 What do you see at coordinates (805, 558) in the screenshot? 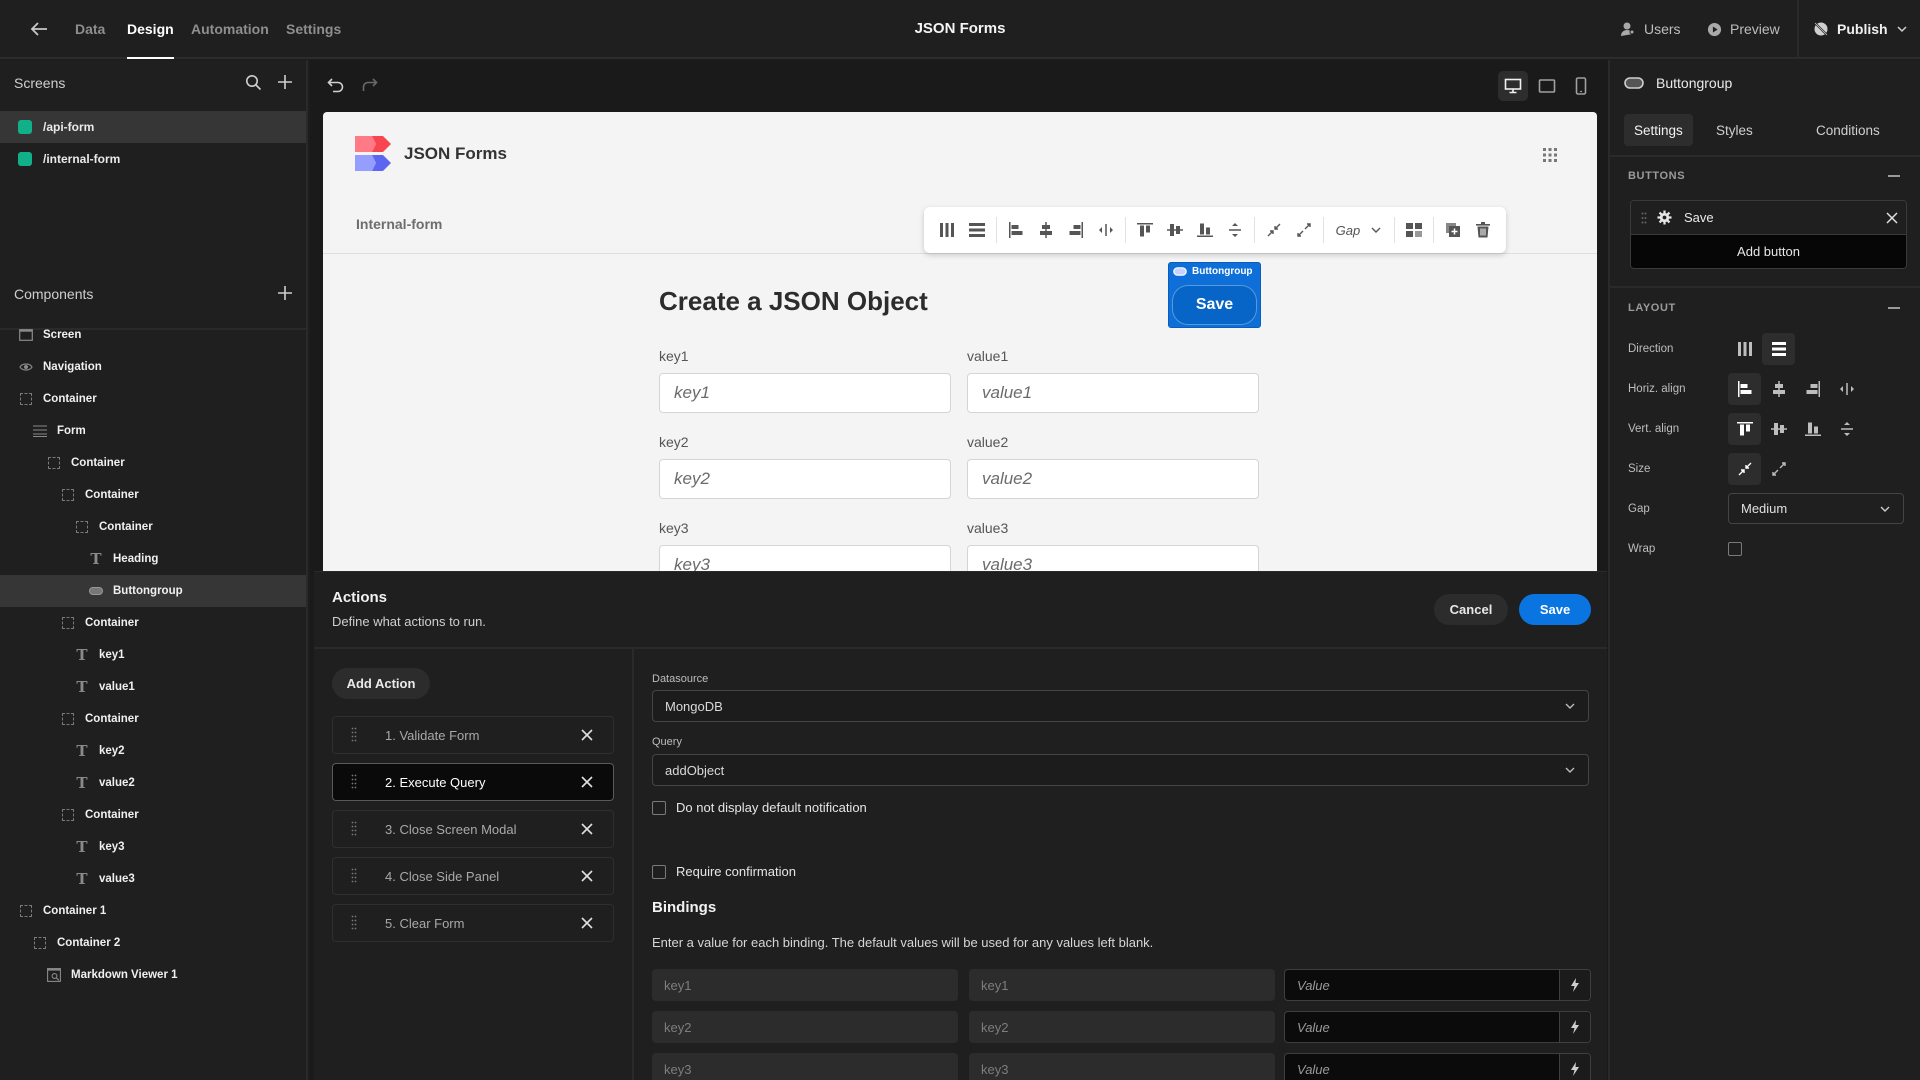
I see `key3-input` at bounding box center [805, 558].